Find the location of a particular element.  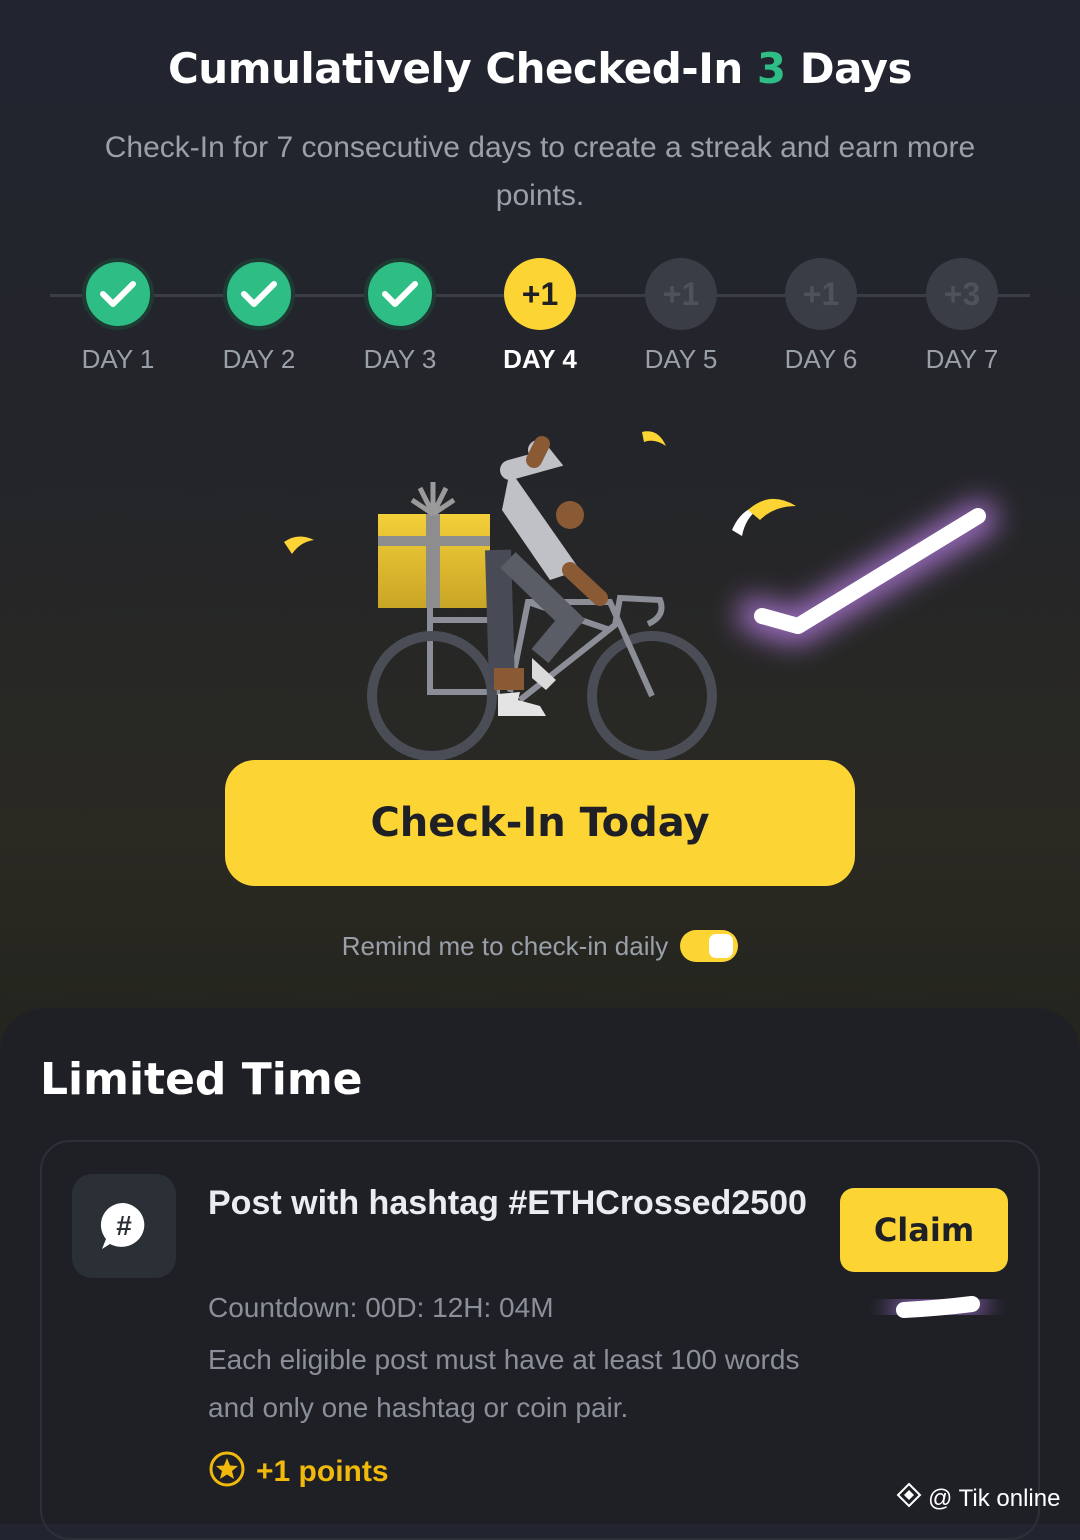

streak-day-6: +1 DAY 6 is located at coordinates (821, 316).